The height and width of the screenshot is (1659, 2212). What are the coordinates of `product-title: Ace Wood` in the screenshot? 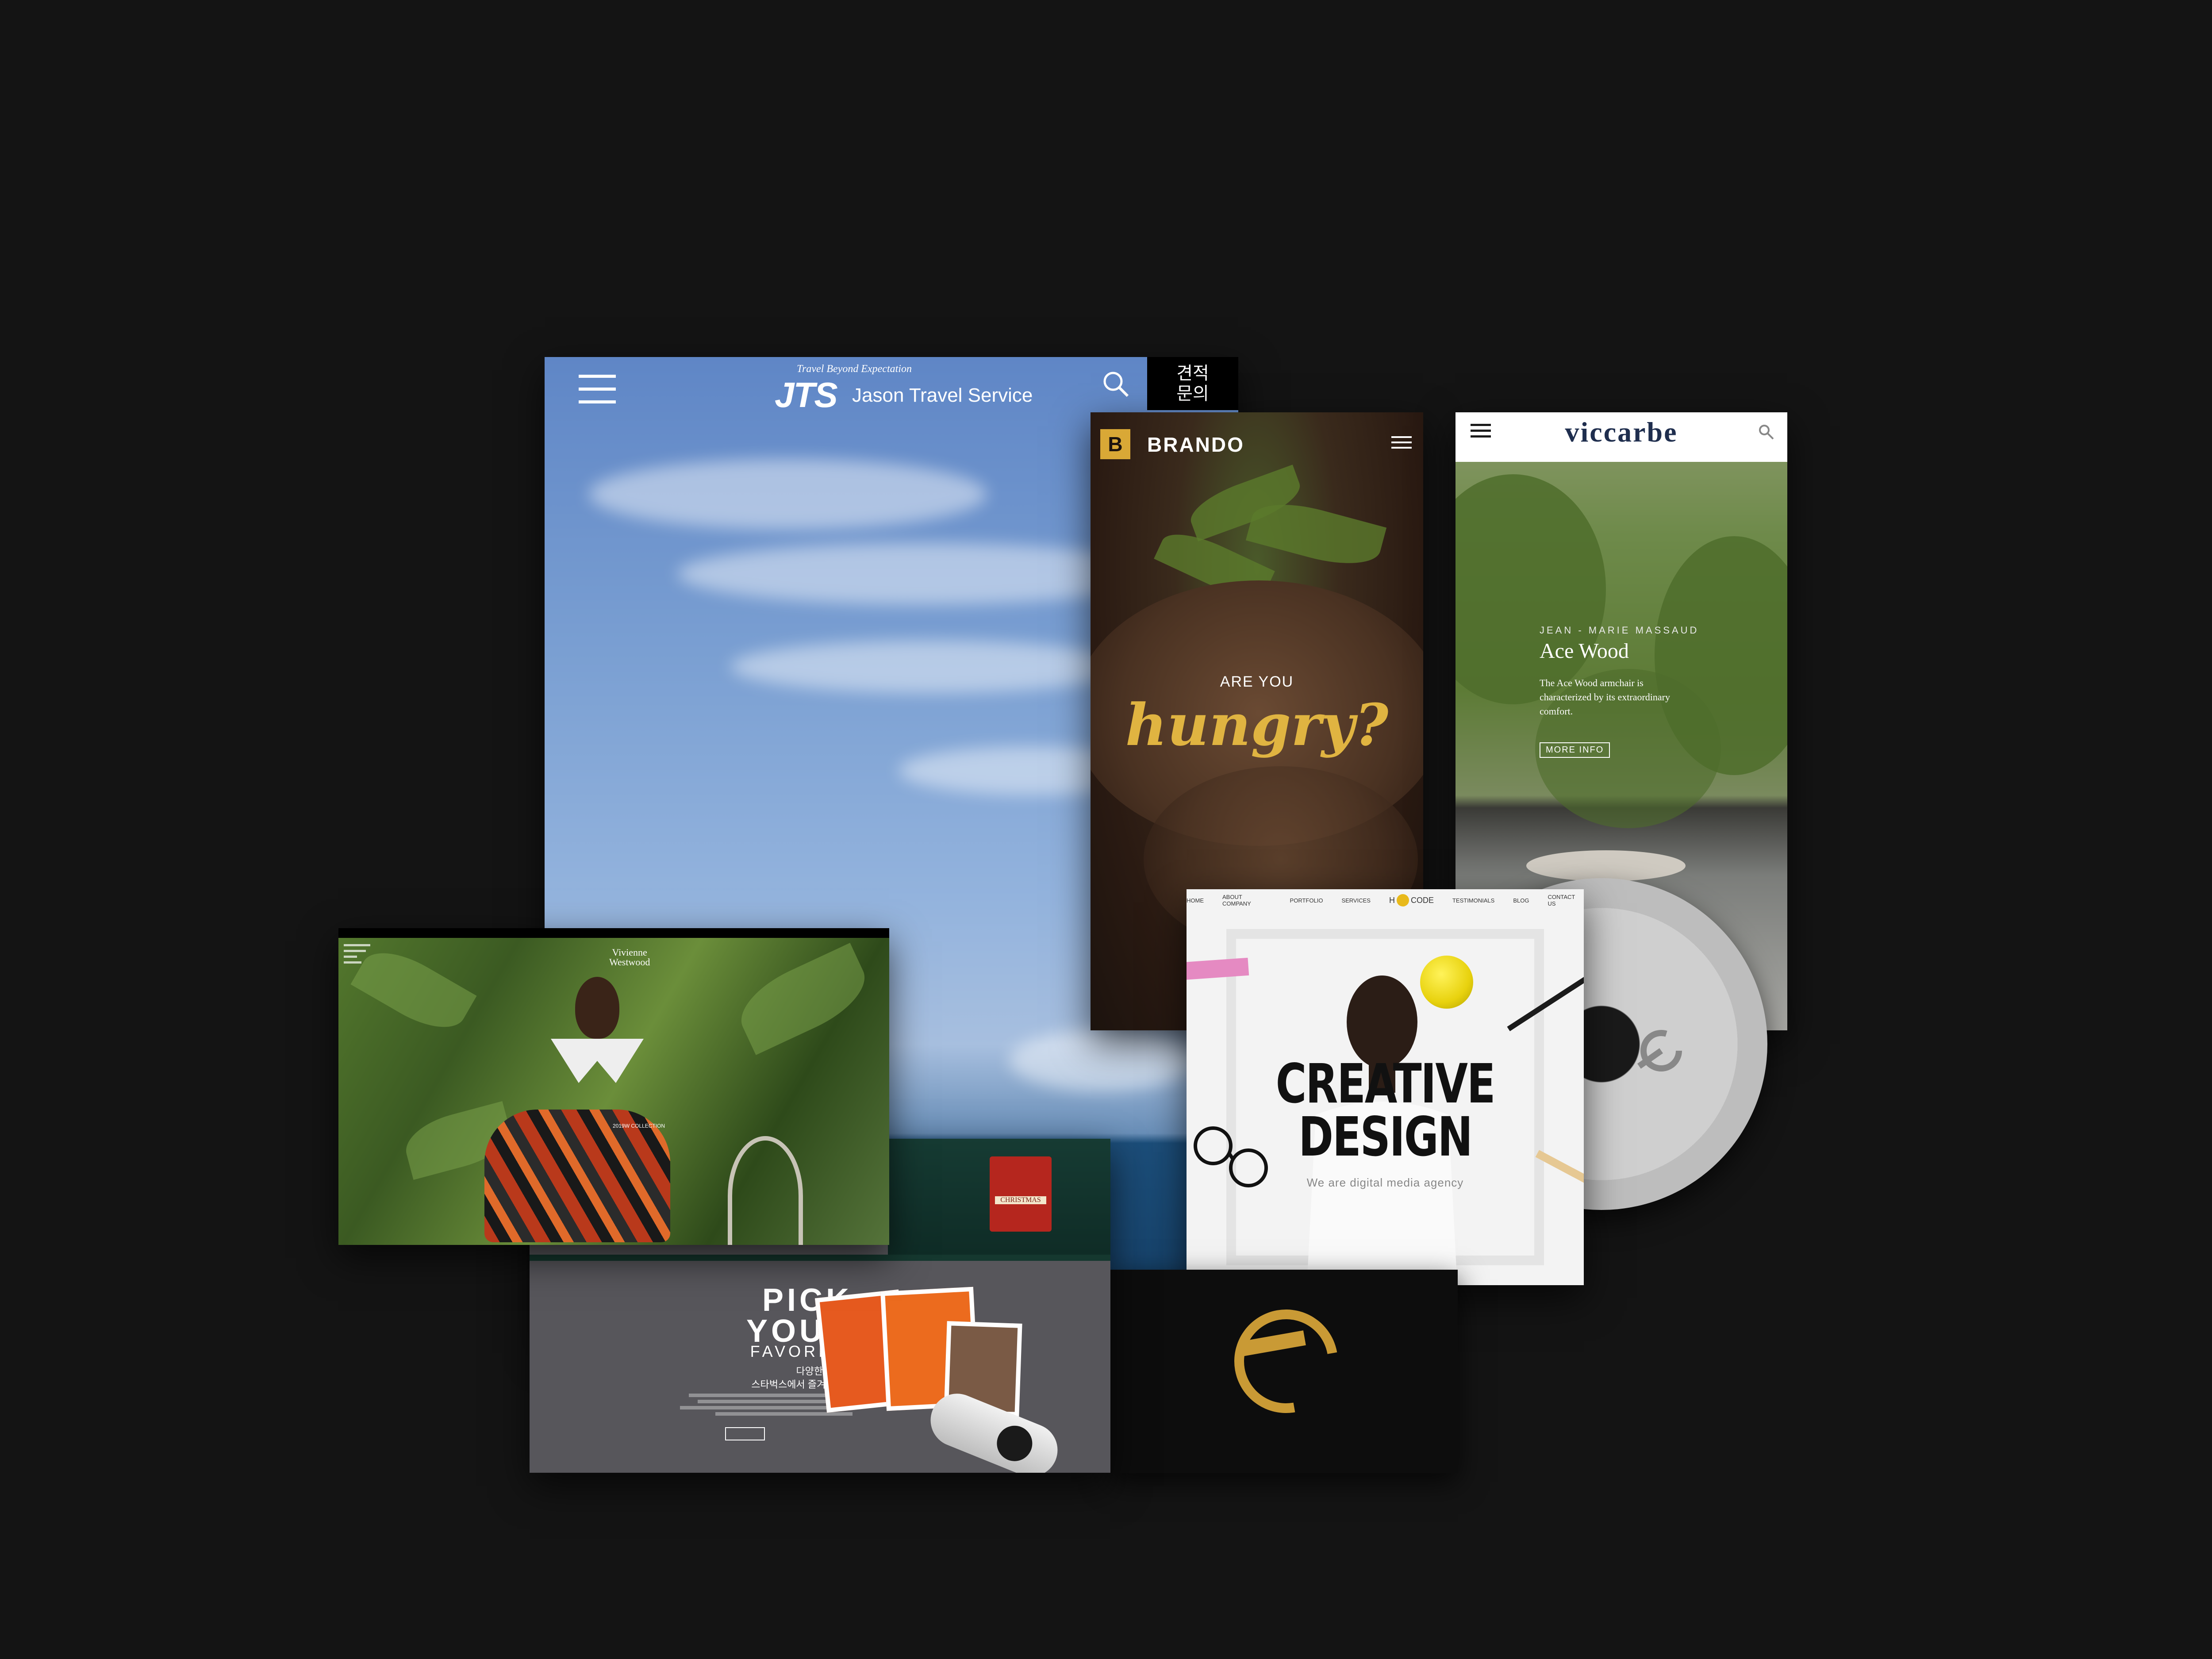 It's located at (1585, 651).